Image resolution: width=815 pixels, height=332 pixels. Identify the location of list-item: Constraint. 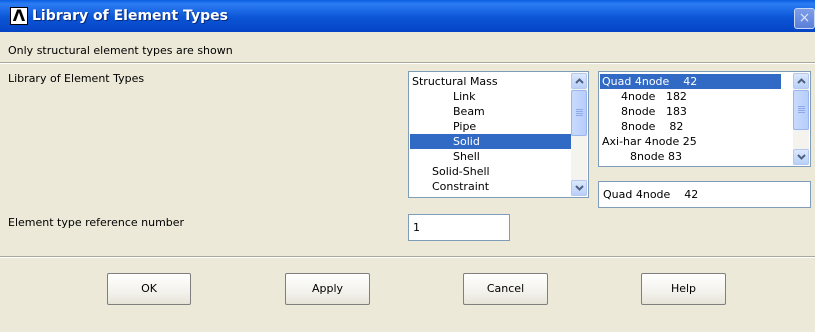
(491, 186).